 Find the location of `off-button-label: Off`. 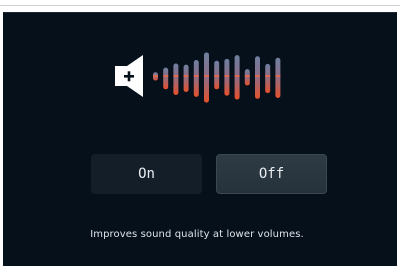

off-button-label: Off is located at coordinates (271, 174).